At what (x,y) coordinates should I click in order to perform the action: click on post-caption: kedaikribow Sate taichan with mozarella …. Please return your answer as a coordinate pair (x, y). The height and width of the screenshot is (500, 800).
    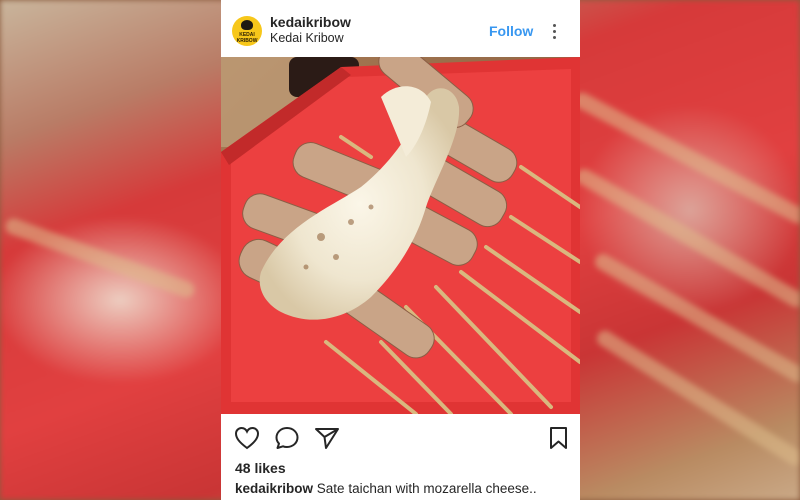
    Looking at the image, I should click on (405, 488).